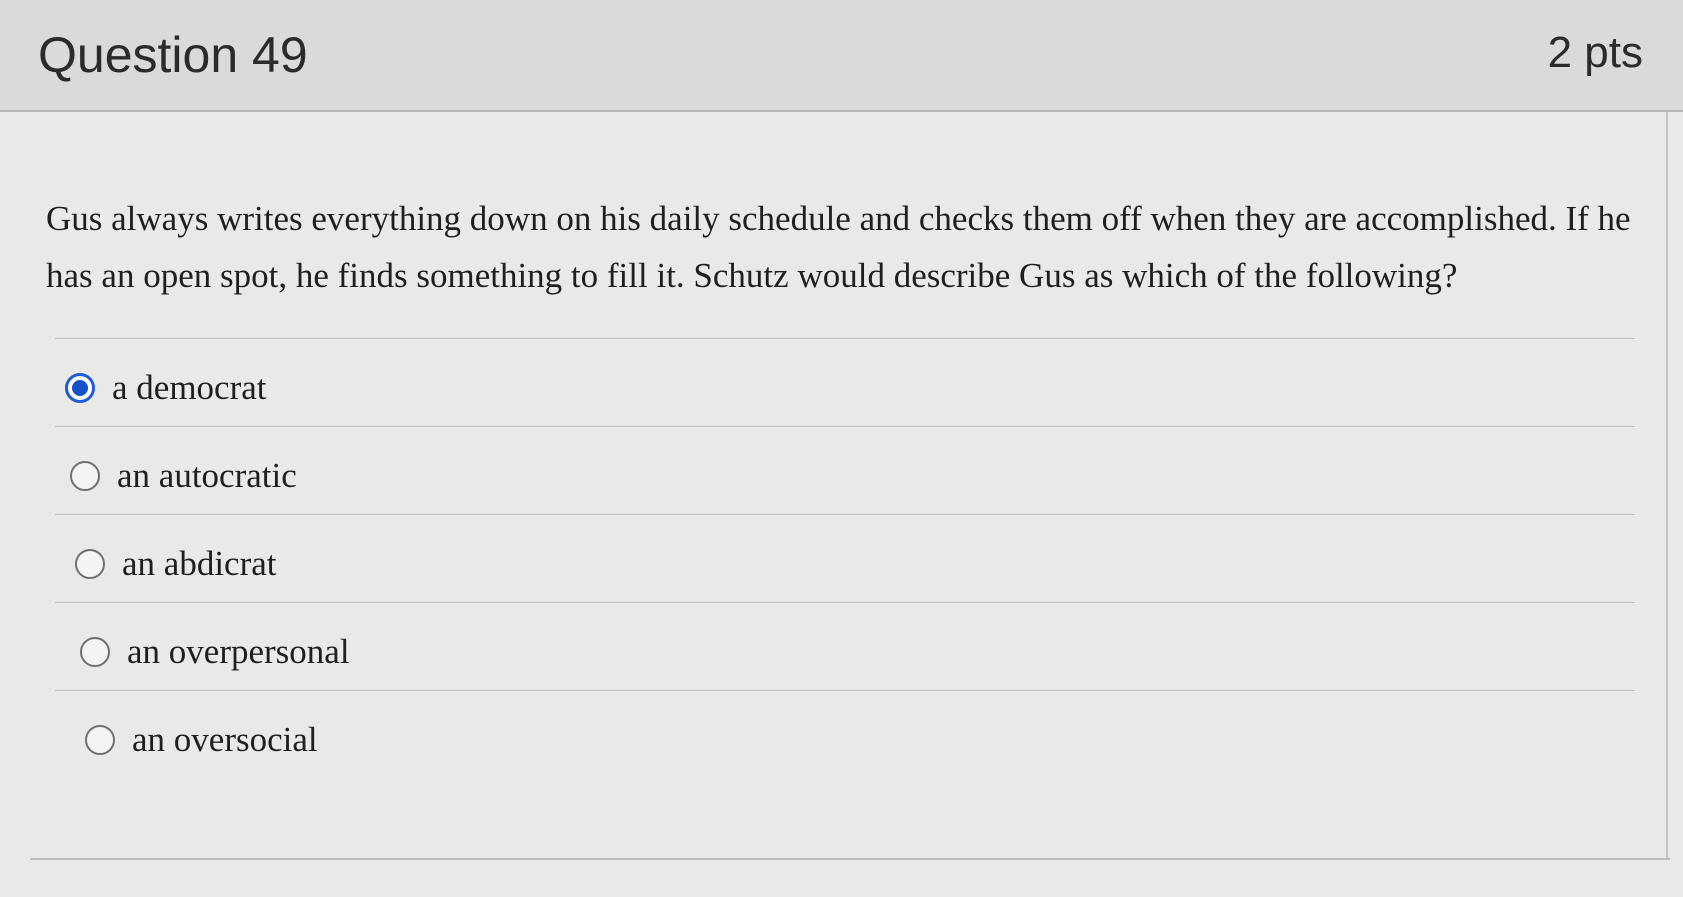 The image size is (1683, 897). Describe the element at coordinates (238, 651) in the screenshot. I see `answer-label: an overpersonal` at that location.